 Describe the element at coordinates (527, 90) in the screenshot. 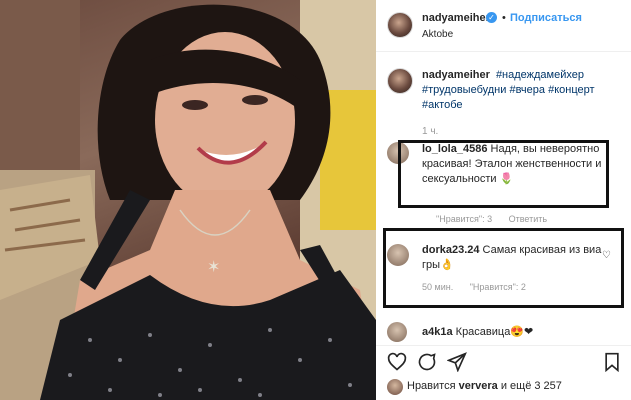

I see `hashtag-link: #вчера` at that location.